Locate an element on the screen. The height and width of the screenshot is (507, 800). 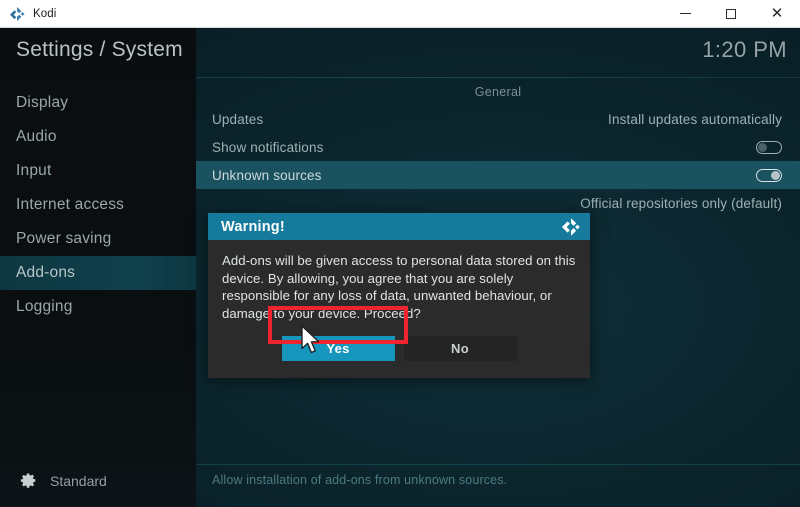
dialog-no-button: No is located at coordinates (460, 348).